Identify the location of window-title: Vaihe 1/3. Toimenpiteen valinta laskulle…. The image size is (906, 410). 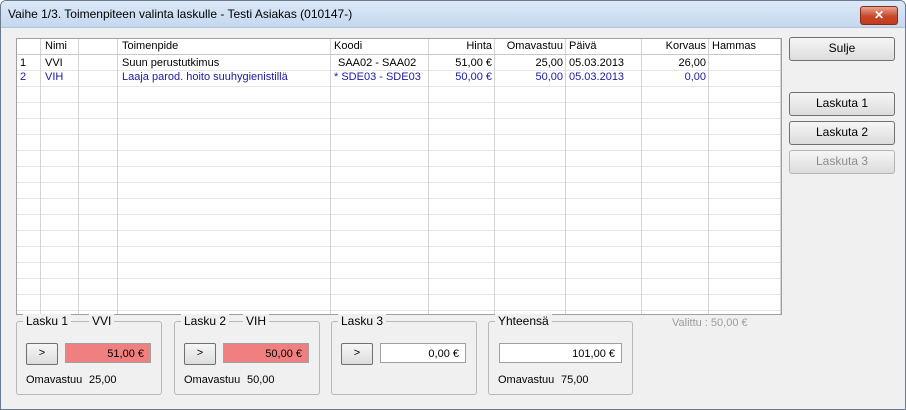
(180, 14).